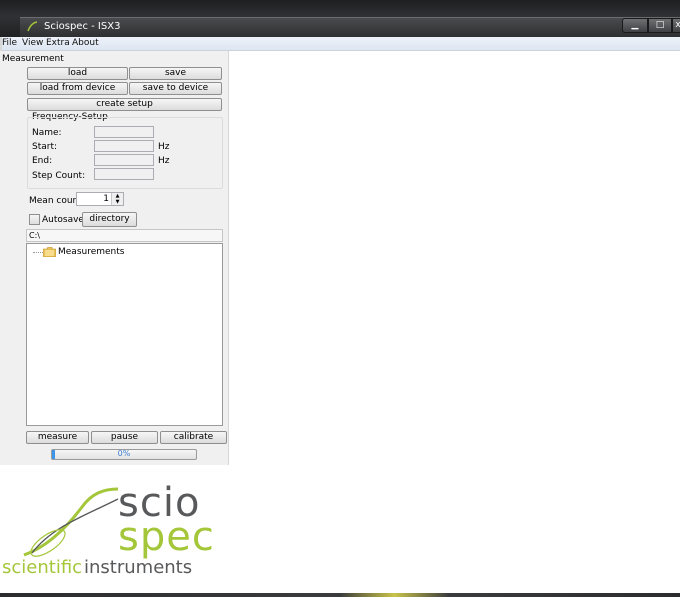 The height and width of the screenshot is (597, 680). Describe the element at coordinates (676, 25) in the screenshot. I see `close-button: x` at that location.